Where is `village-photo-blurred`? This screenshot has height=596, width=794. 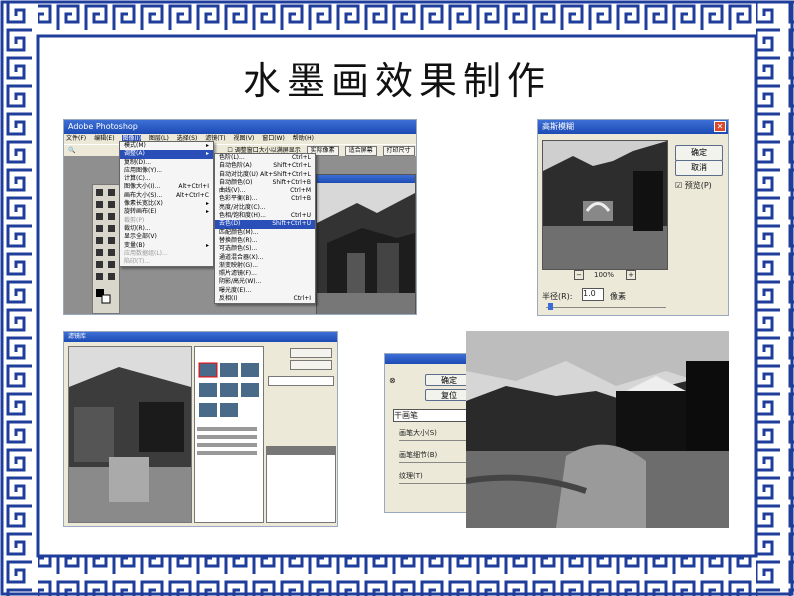 village-photo-blurred is located at coordinates (605, 205).